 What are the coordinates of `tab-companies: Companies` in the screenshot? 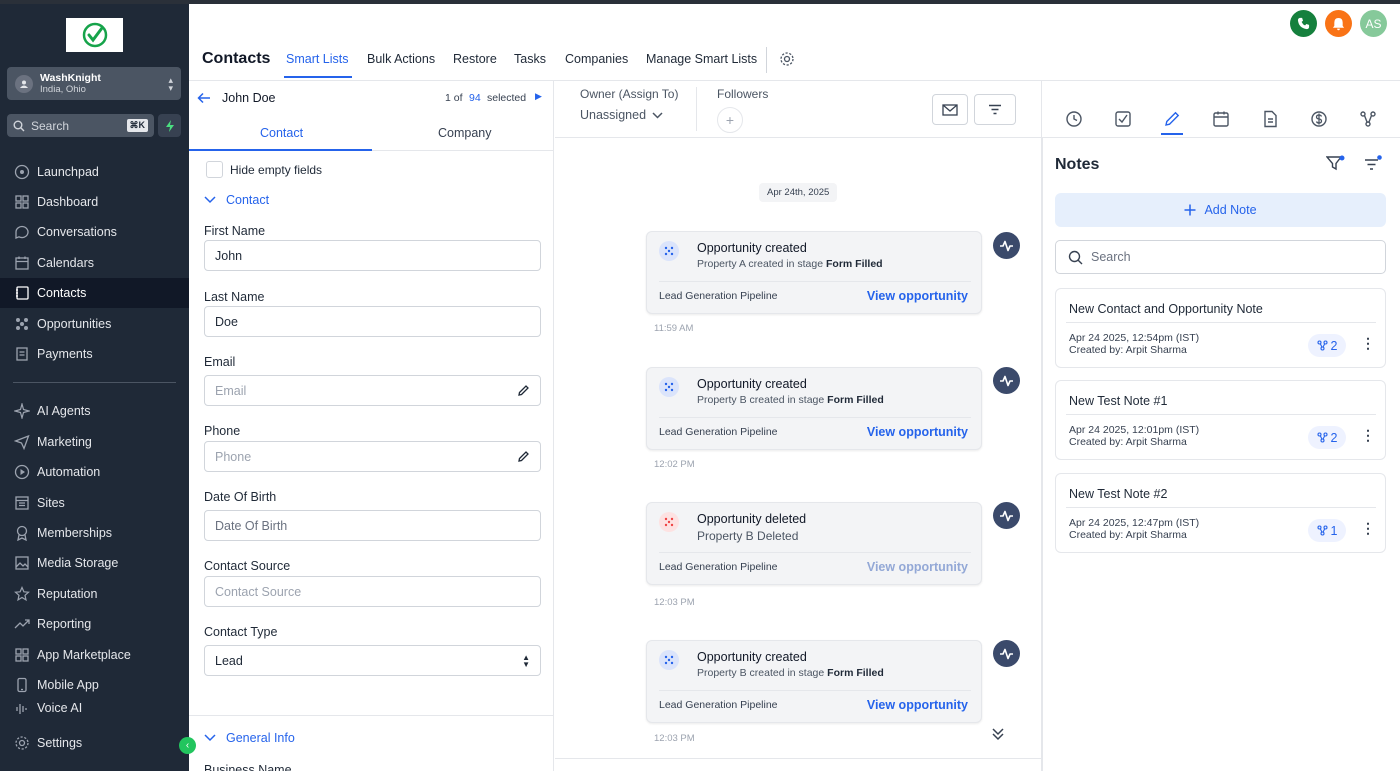 It's located at (596, 59).